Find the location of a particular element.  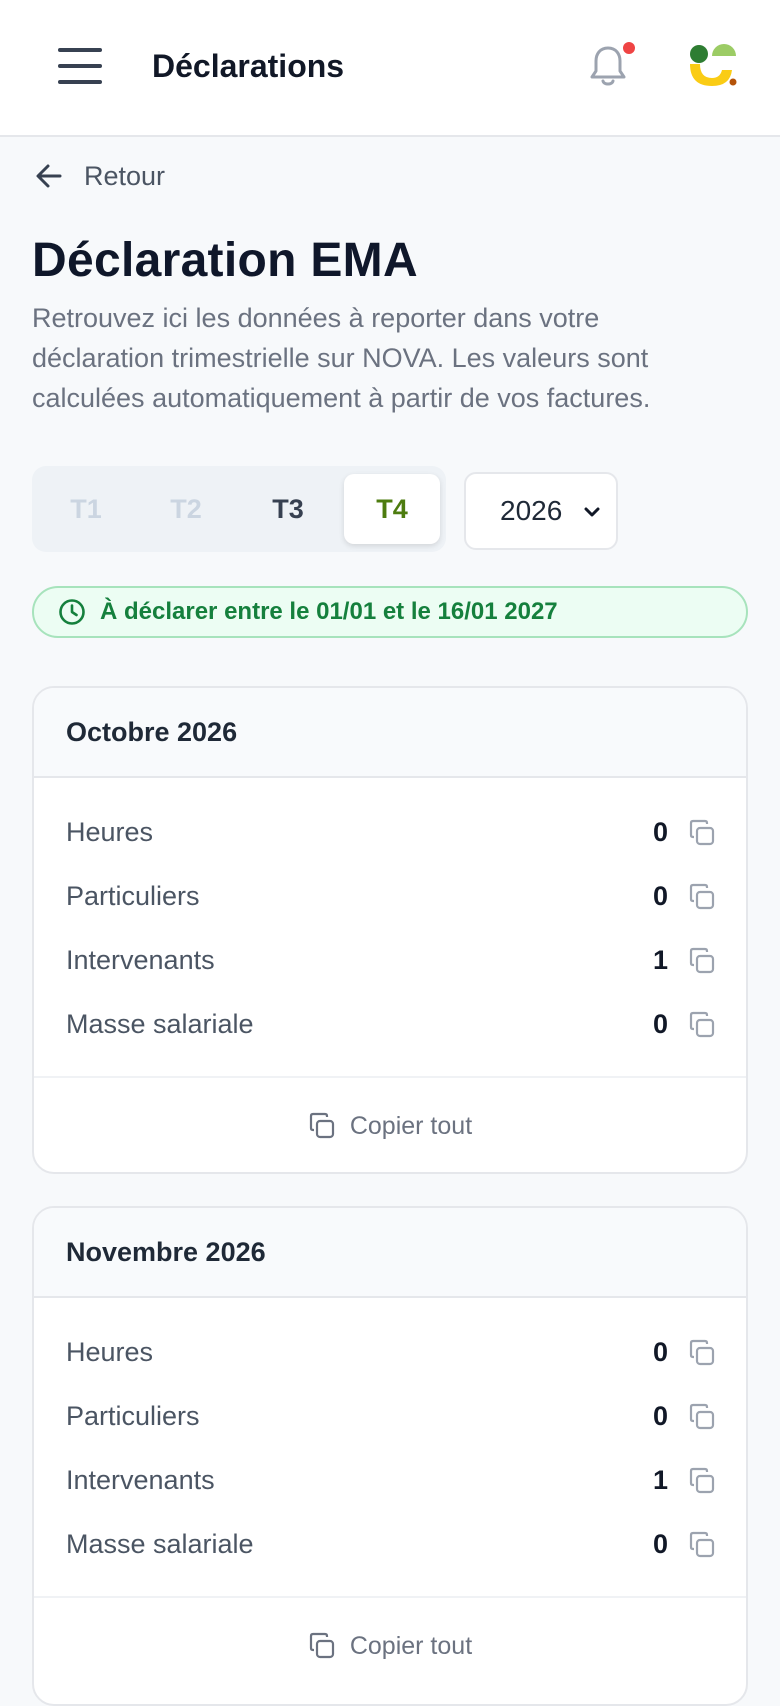

bell-icon is located at coordinates (608, 67).